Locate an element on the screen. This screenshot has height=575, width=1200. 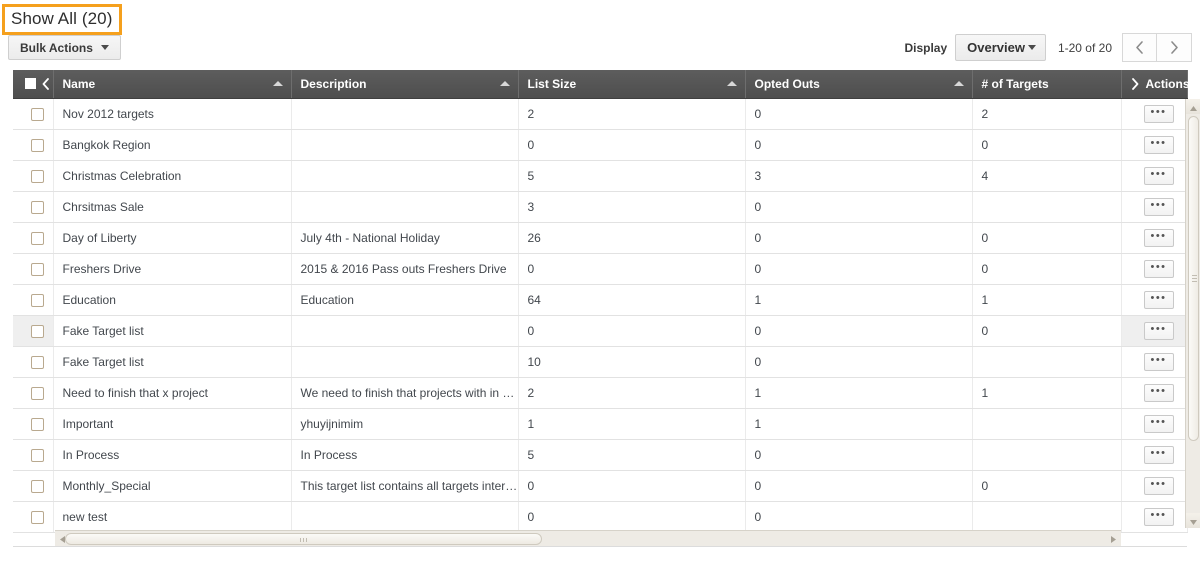
horizontal-scrollbar is located at coordinates (588, 538).